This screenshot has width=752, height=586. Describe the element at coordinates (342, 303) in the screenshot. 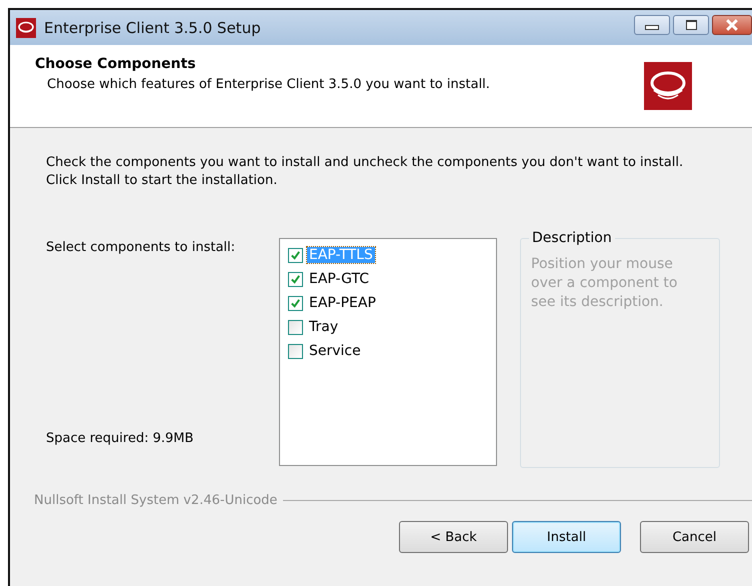

I see `component-label: EAP-PEAP` at that location.